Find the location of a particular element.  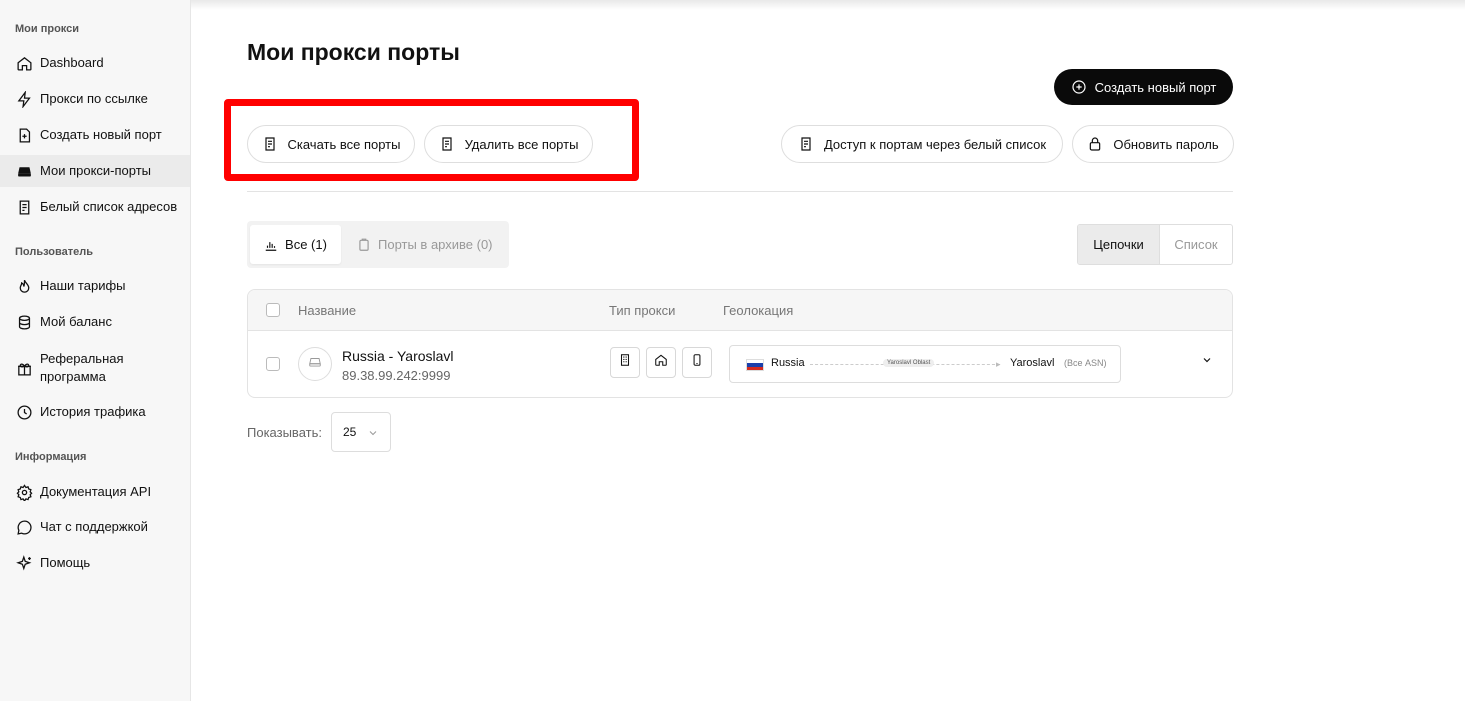

sidebar-item-label: Белый список адресов is located at coordinates (109, 206).